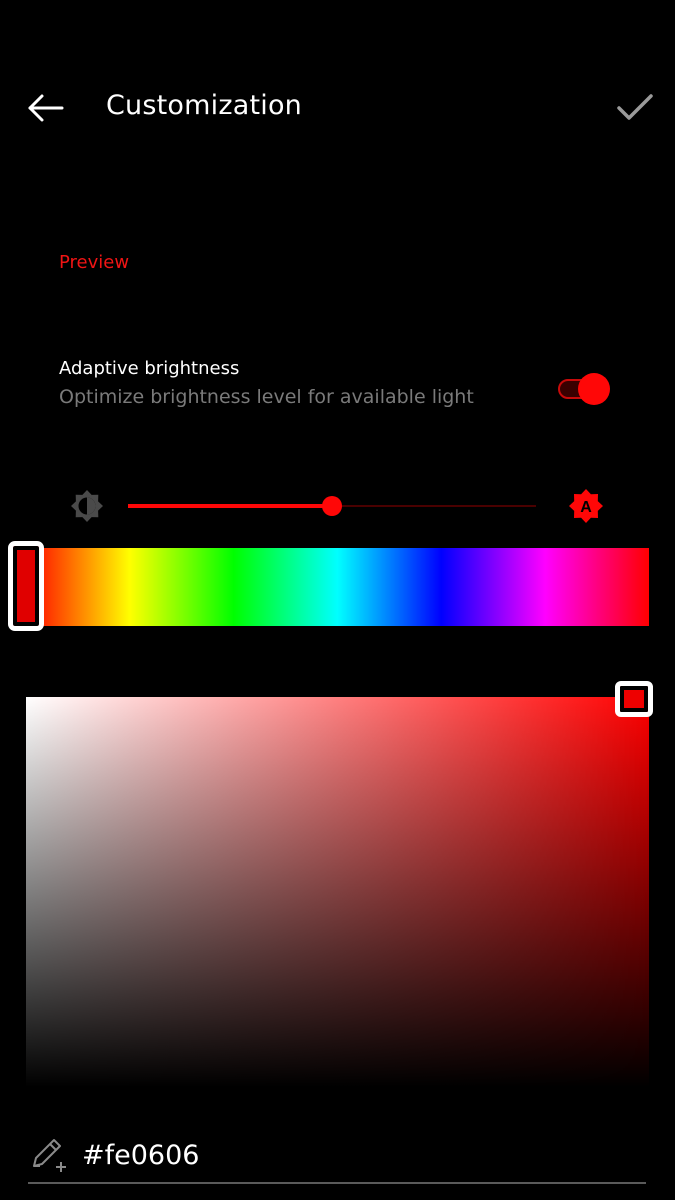 This screenshot has width=675, height=1200. I want to click on arrow-left-icon, so click(46, 108).